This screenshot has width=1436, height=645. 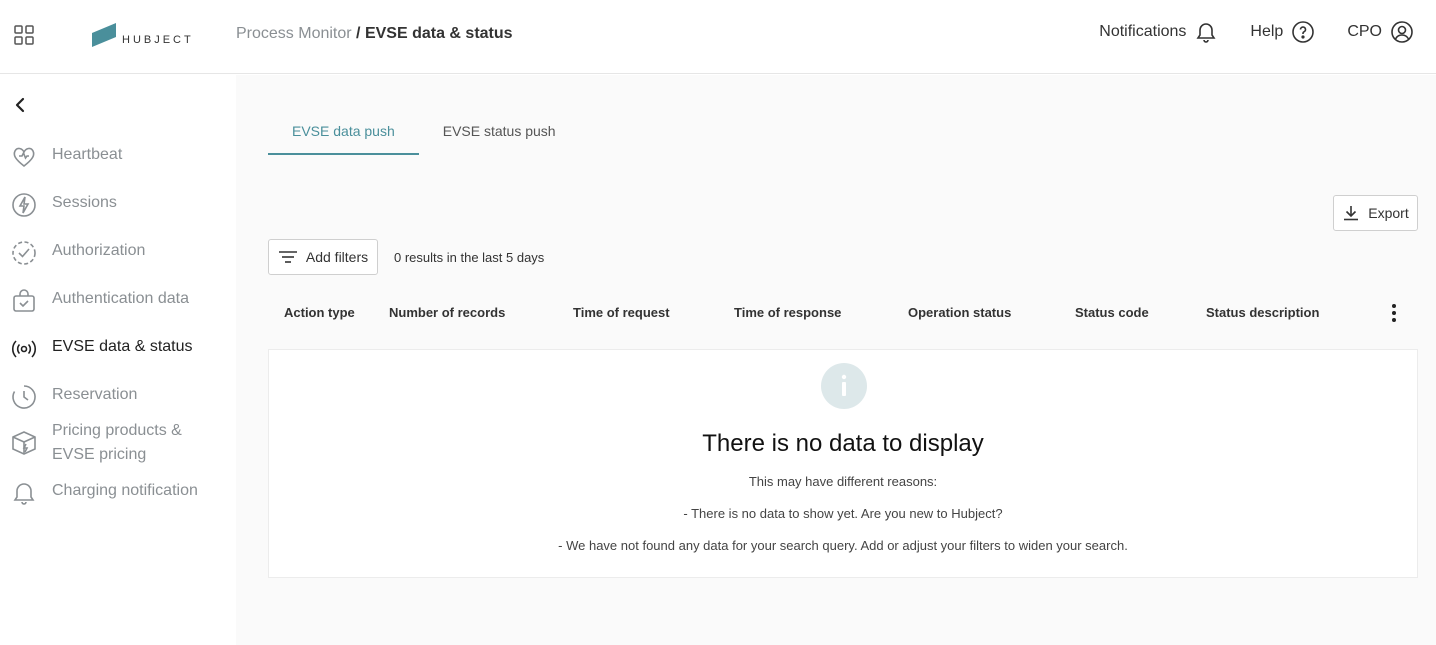 What do you see at coordinates (125, 490) in the screenshot?
I see `sidebar-item-label: Charging notification` at bounding box center [125, 490].